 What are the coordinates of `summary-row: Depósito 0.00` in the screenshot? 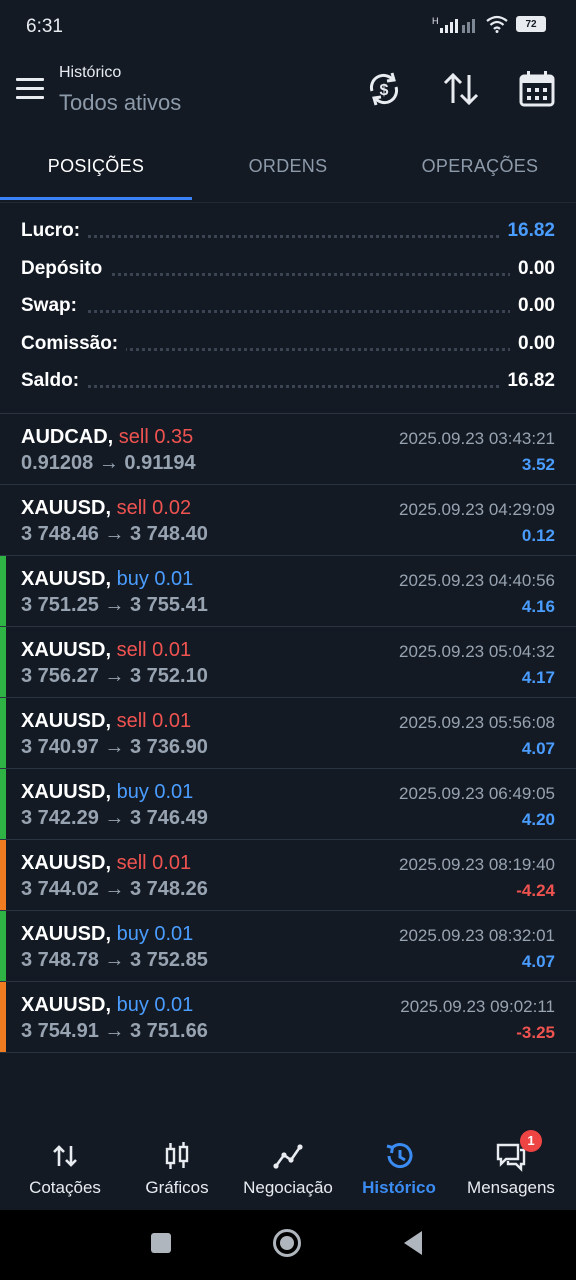 It's located at (288, 269).